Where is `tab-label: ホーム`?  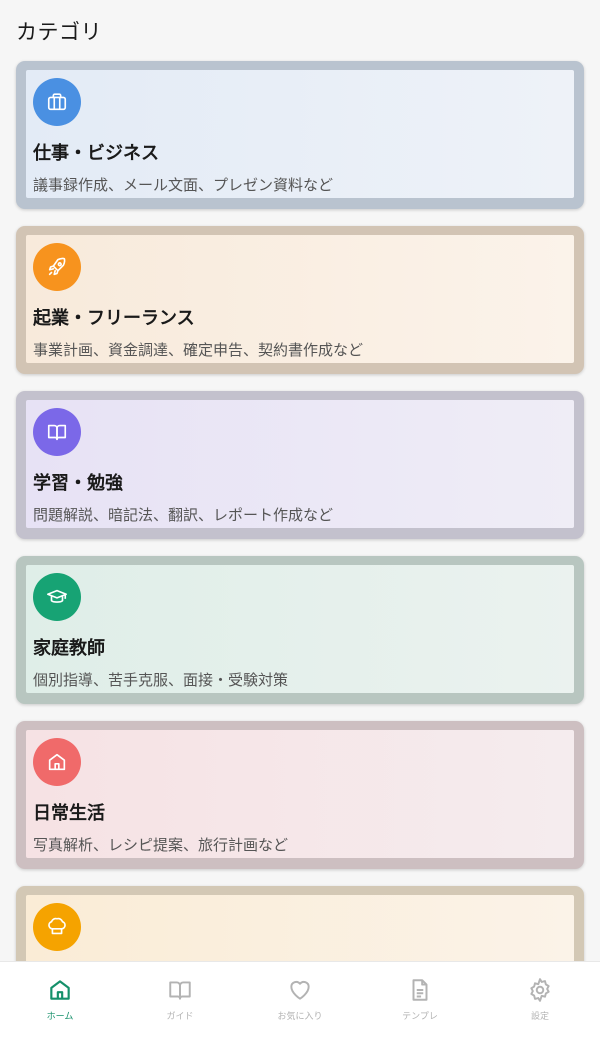 tab-label: ホーム is located at coordinates (60, 1017).